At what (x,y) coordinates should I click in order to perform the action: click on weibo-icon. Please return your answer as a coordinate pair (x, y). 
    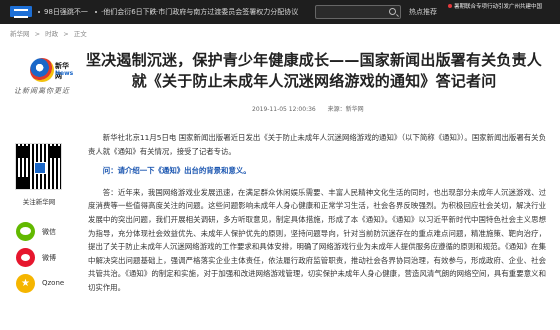
    Looking at the image, I should click on (25, 257).